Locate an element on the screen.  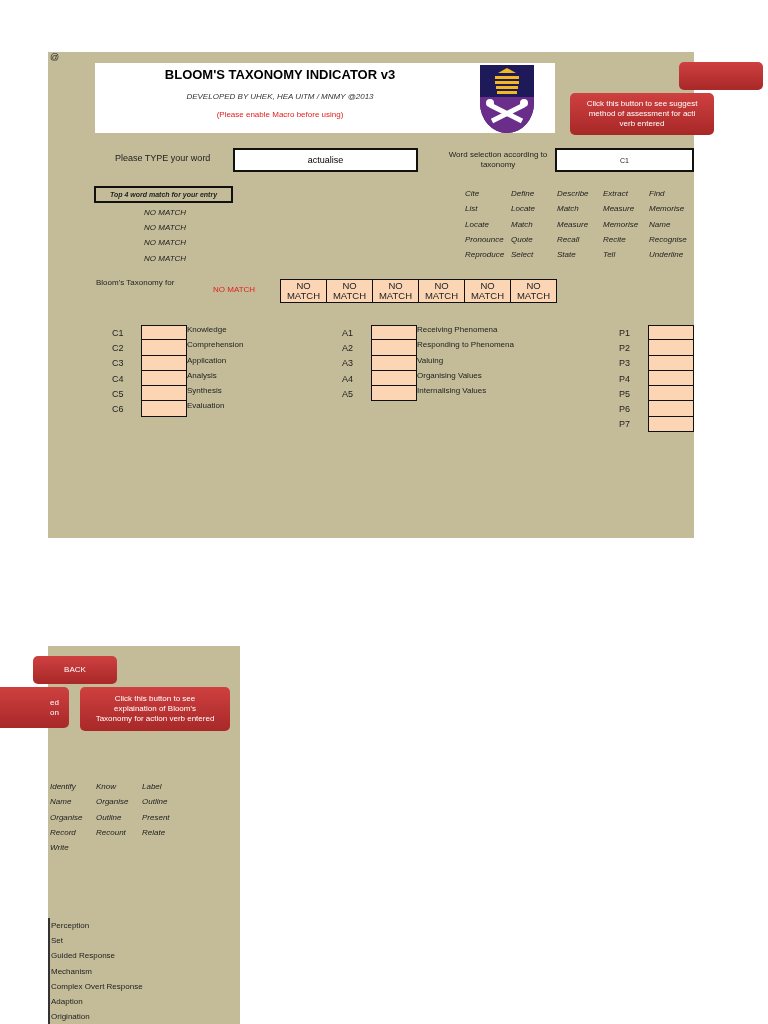
verb-word: Recognise is located at coordinates (668, 239).